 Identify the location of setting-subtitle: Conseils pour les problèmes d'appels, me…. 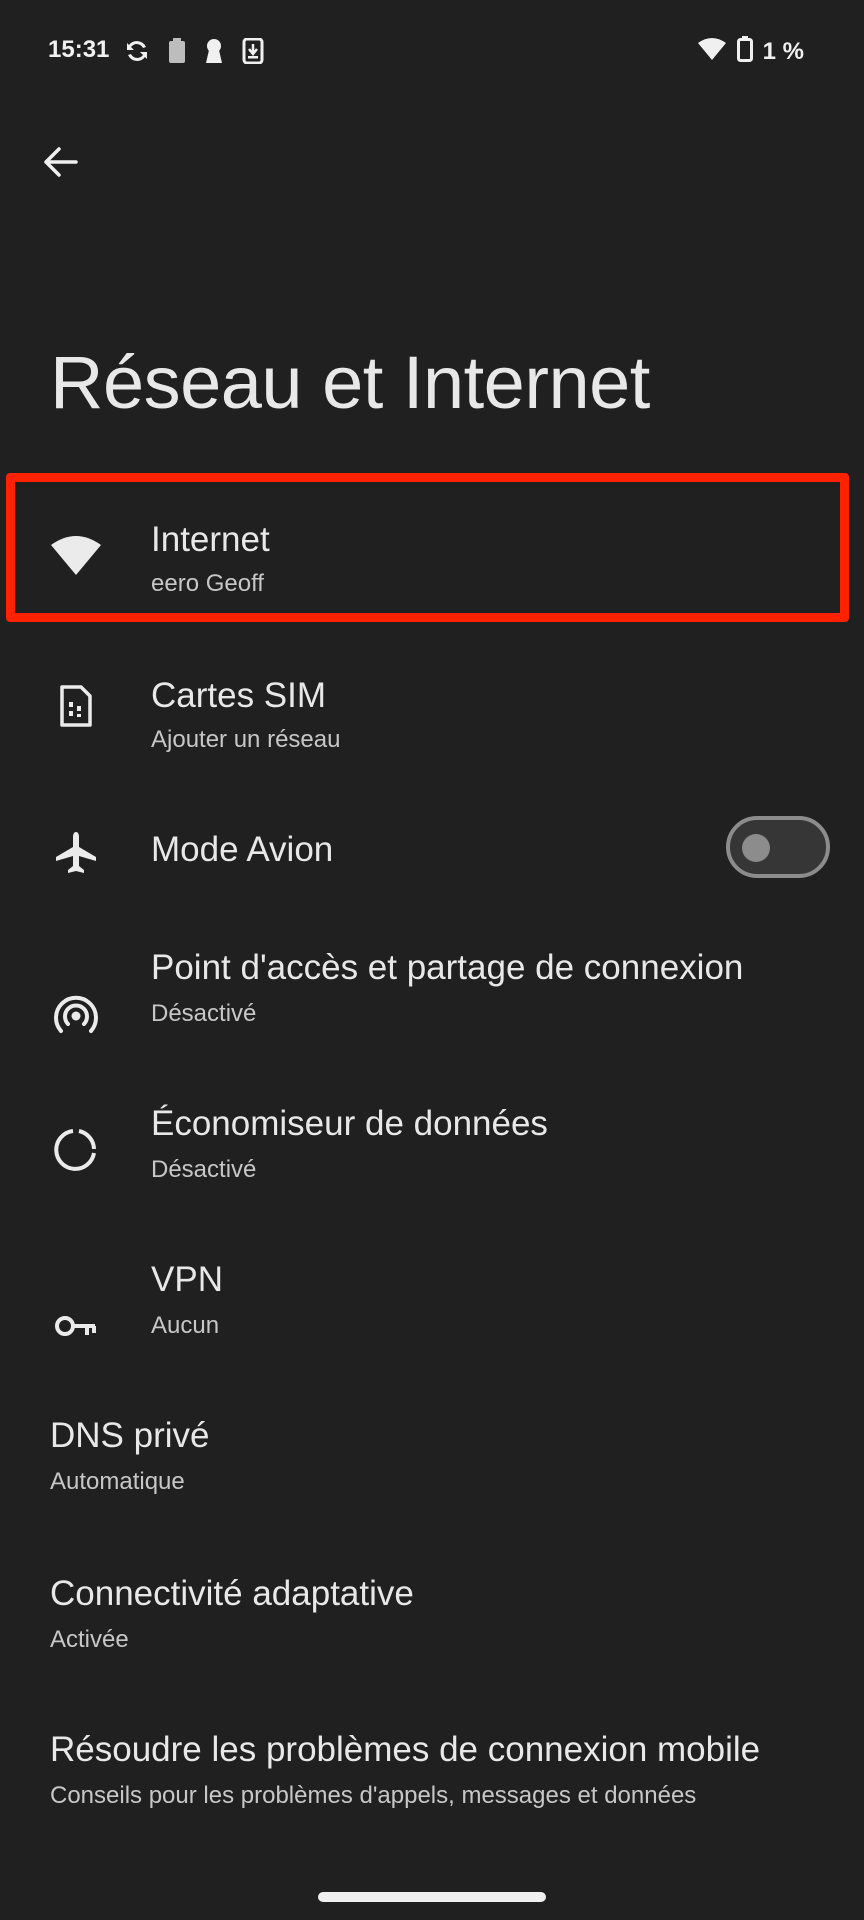
(373, 1795).